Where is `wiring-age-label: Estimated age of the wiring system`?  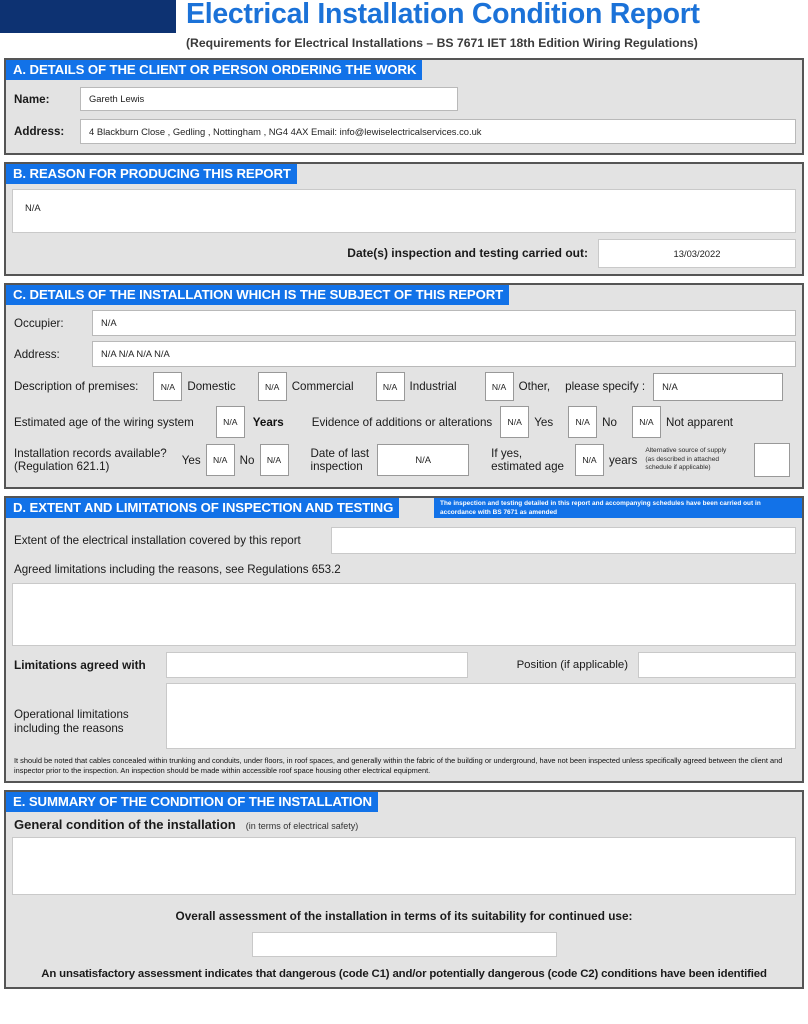 wiring-age-label: Estimated age of the wiring system is located at coordinates (104, 422).